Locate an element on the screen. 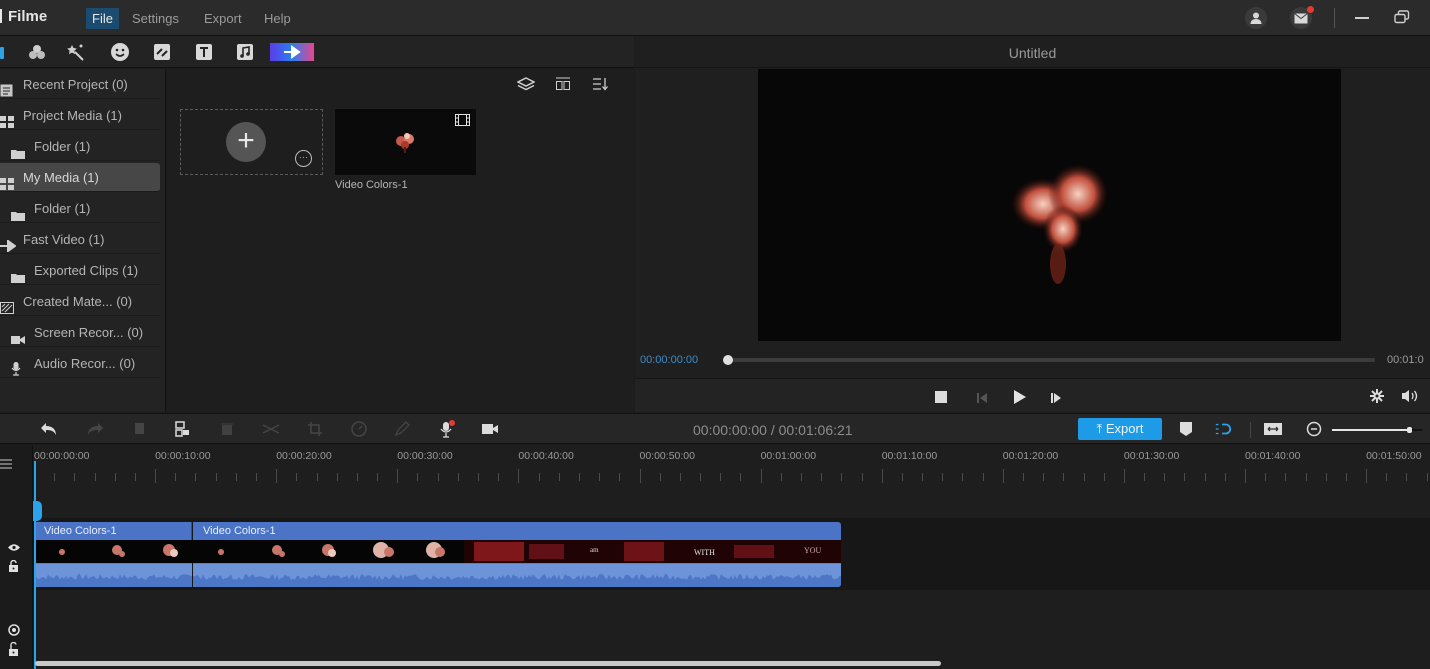  layers-icon is located at coordinates (526, 86).